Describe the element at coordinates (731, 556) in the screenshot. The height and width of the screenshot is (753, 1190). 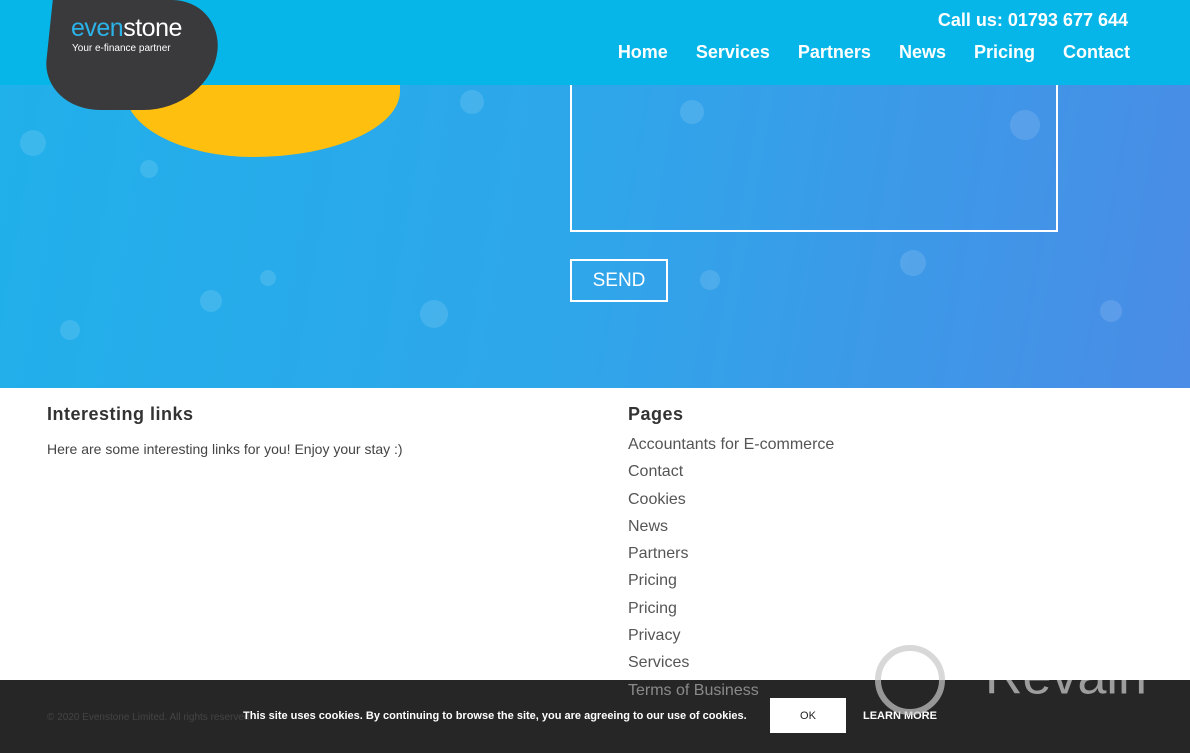
I see `page-link: Partners` at that location.